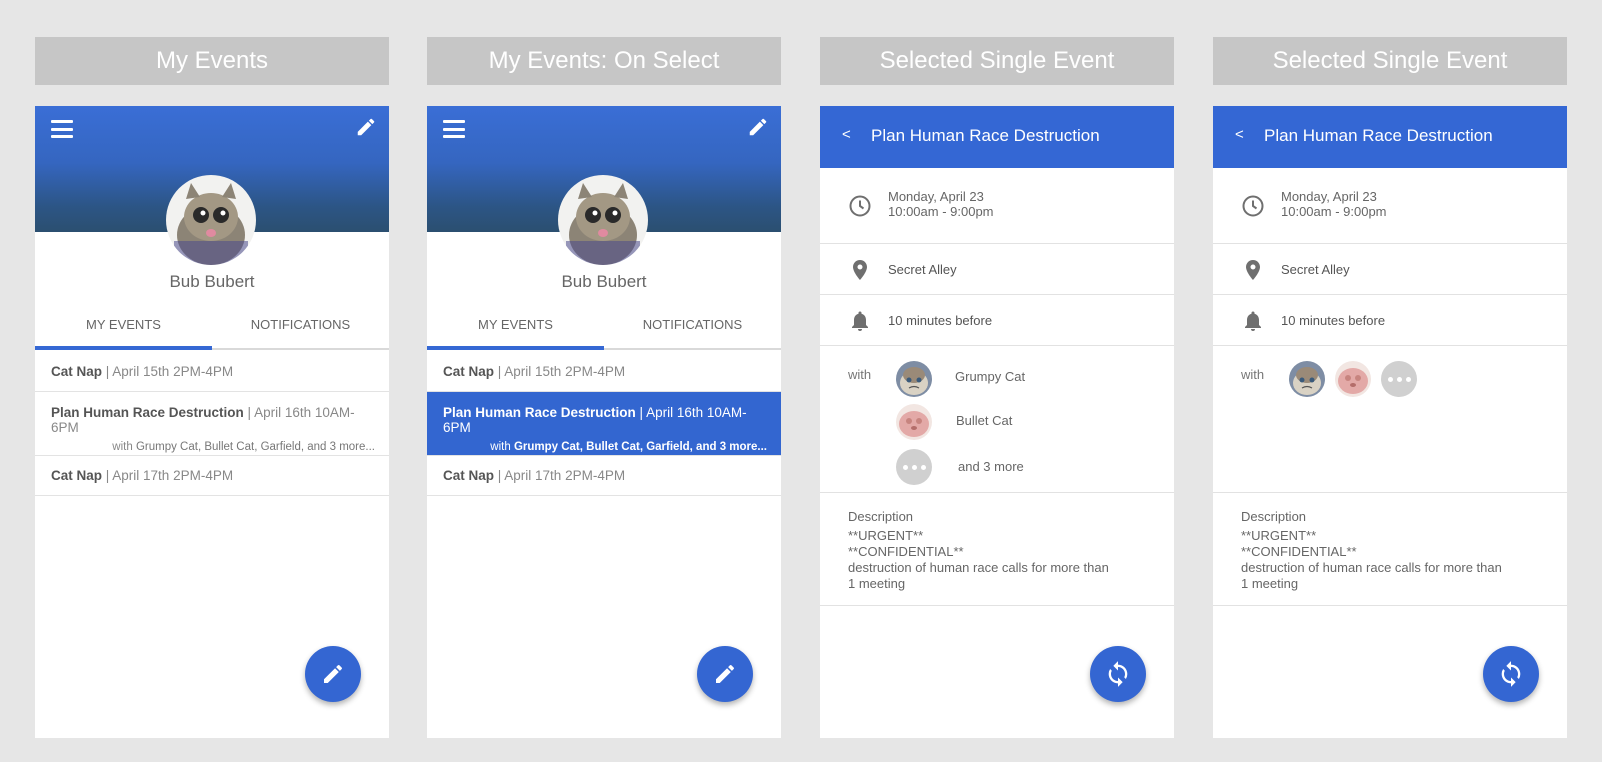 The height and width of the screenshot is (762, 1602). What do you see at coordinates (515, 348) in the screenshot?
I see `tab-indicator` at bounding box center [515, 348].